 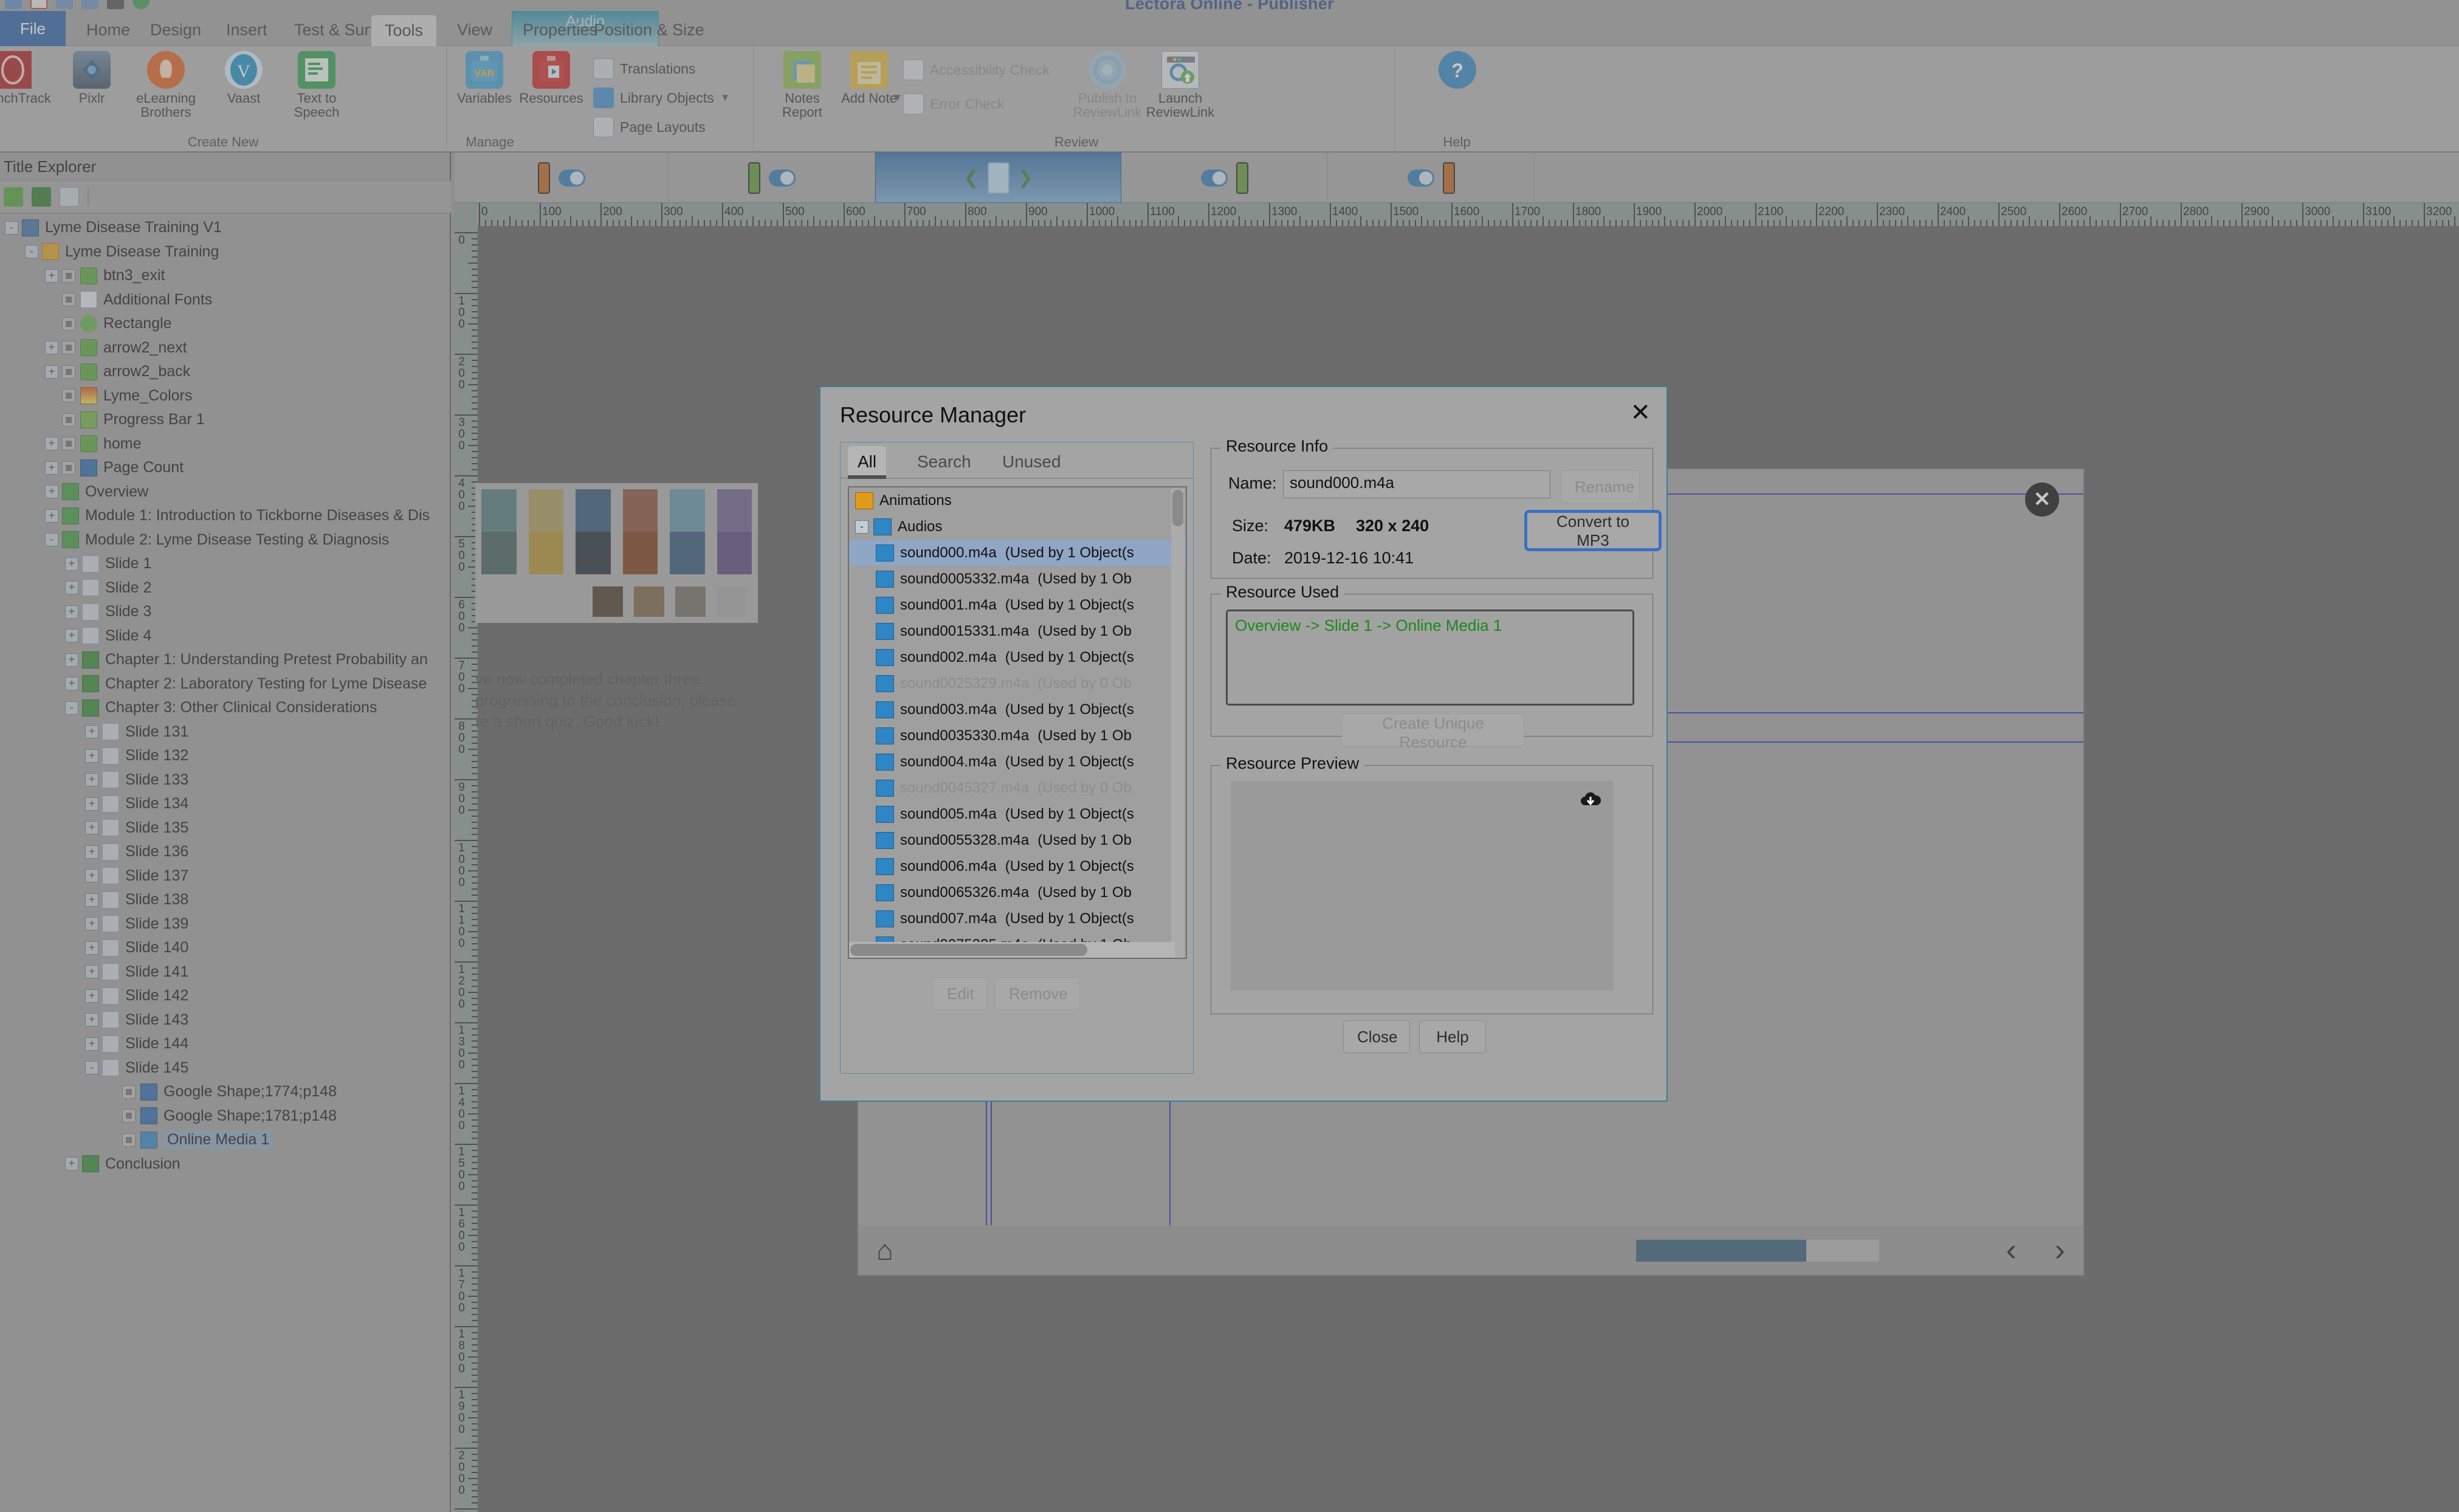 What do you see at coordinates (1457, 71) in the screenshot?
I see `ribbon-button-help: ?` at bounding box center [1457, 71].